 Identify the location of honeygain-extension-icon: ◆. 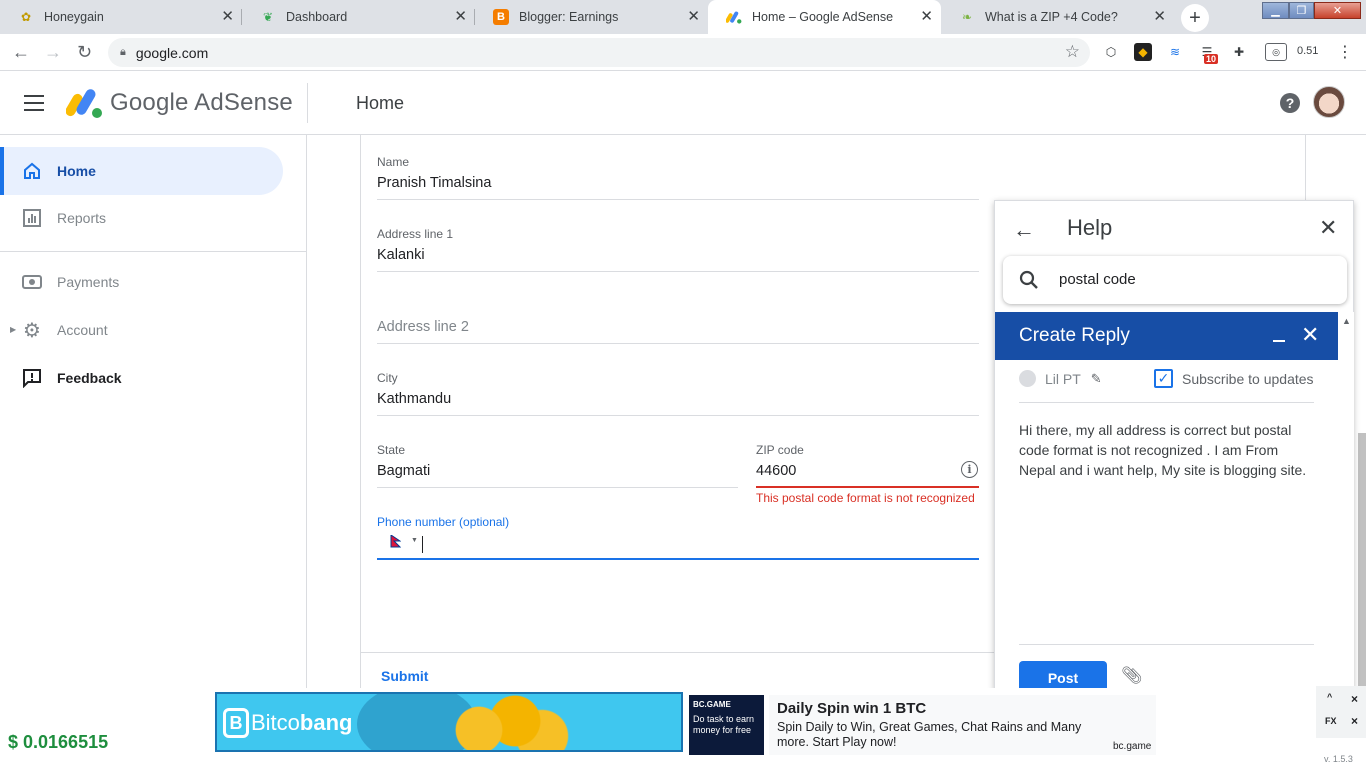
(1143, 52).